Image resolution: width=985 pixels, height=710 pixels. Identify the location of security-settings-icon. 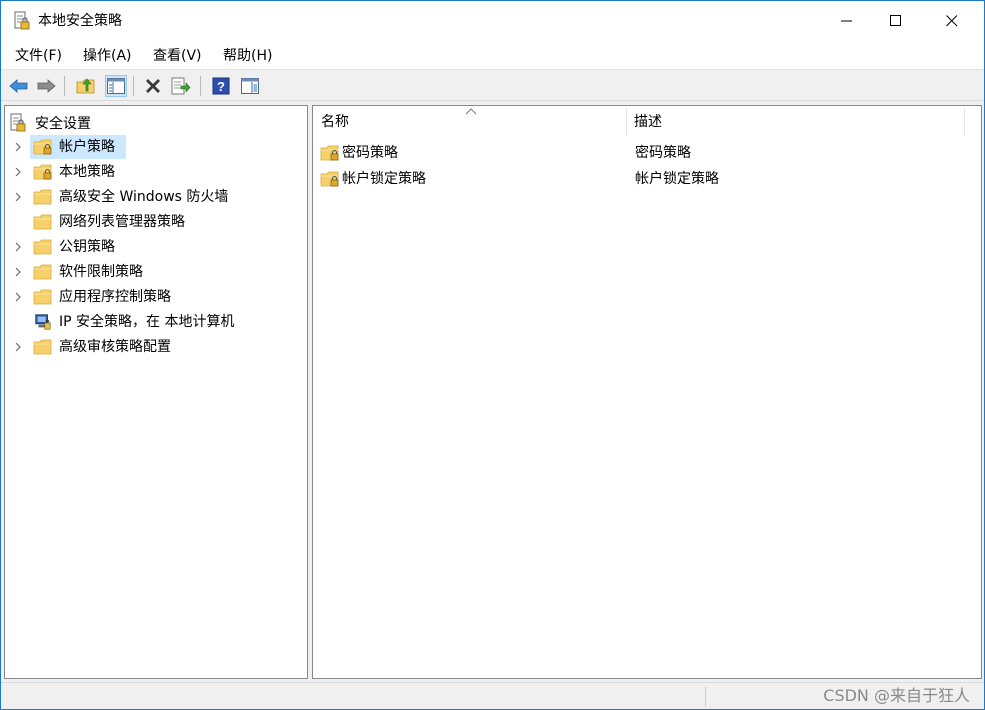
(18, 122).